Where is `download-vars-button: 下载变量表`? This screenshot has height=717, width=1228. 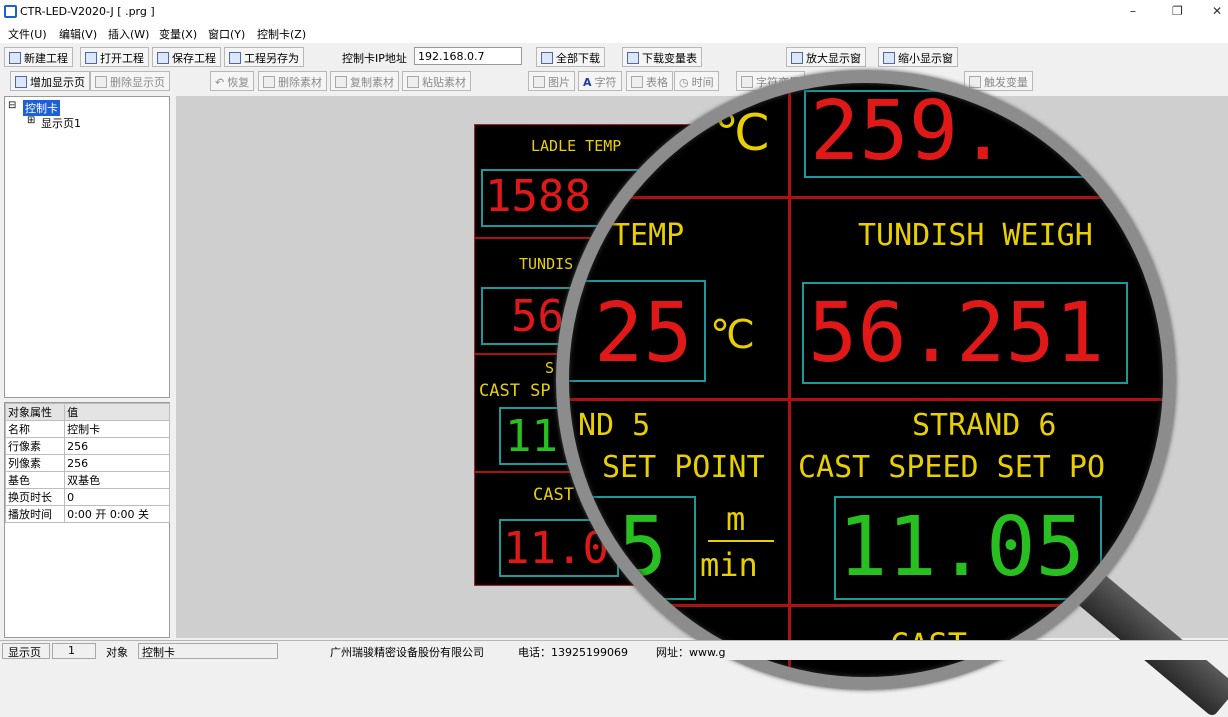 download-vars-button: 下载变量表 is located at coordinates (662, 57).